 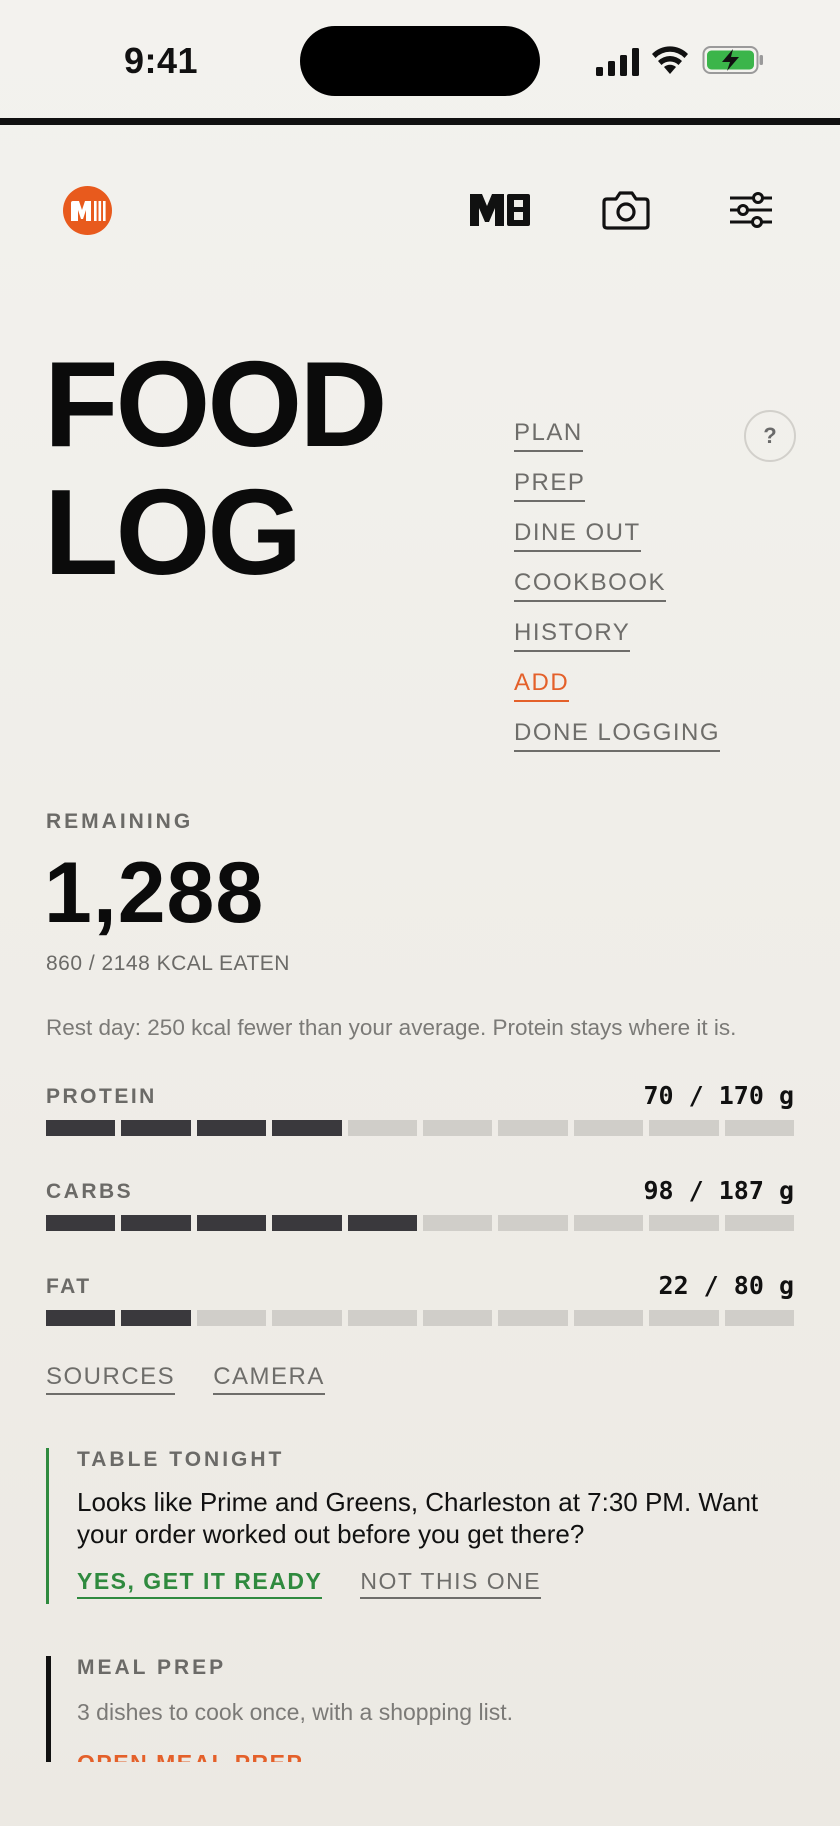 I want to click on menu-item-plan: PLAN, so click(x=617, y=443).